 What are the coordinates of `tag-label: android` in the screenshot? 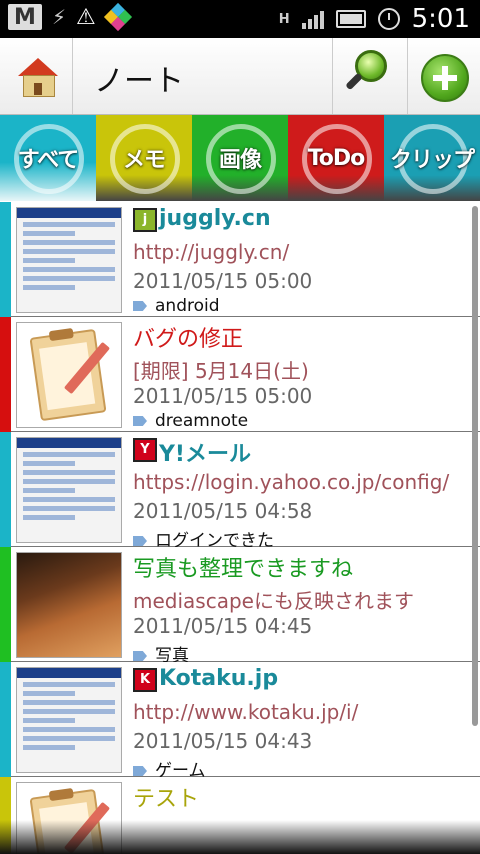 It's located at (187, 306).